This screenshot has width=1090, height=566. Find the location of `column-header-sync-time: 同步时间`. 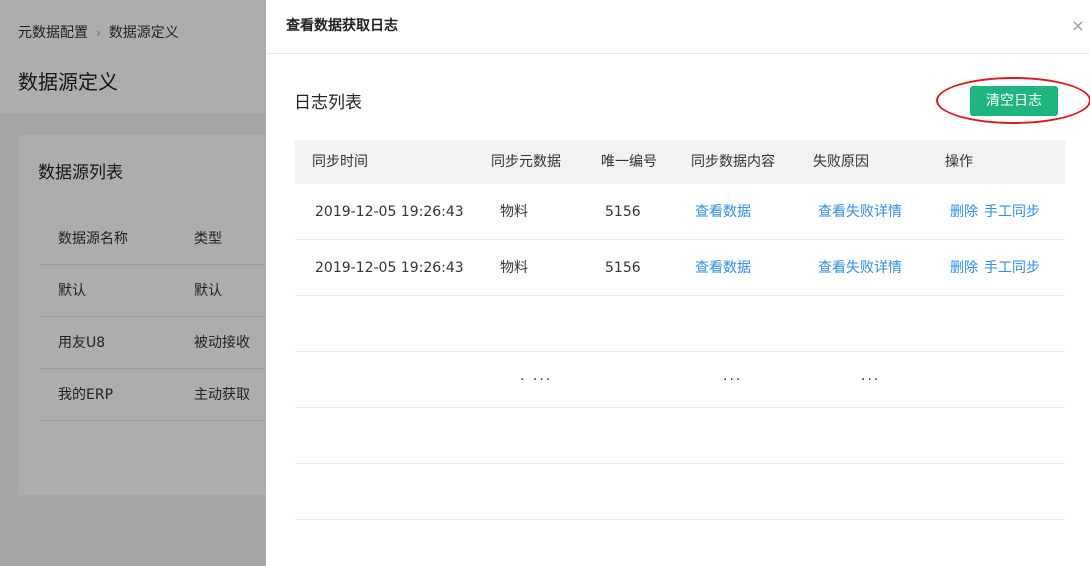

column-header-sync-time: 同步时间 is located at coordinates (340, 162).